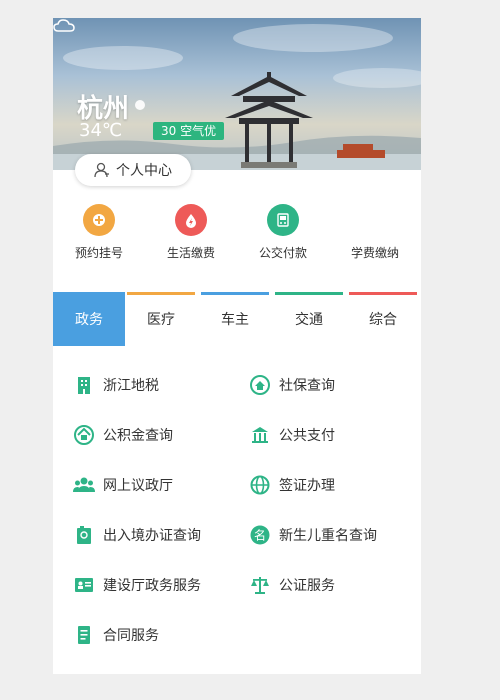 The image size is (500, 700). I want to click on tab-traffic: 交通, so click(309, 319).